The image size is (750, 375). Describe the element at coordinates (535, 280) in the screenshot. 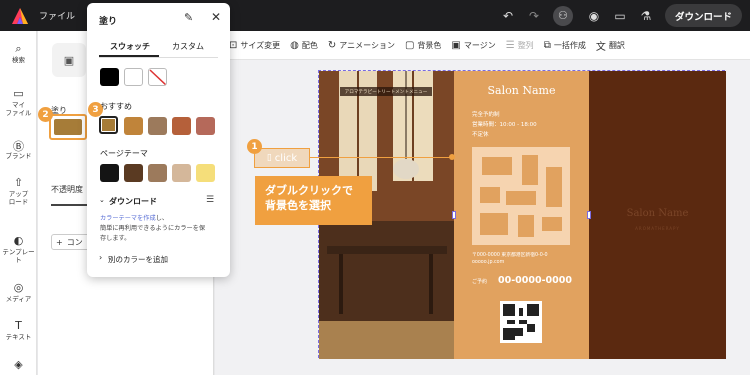

I see `phone-number: 00-0000-0000` at that location.